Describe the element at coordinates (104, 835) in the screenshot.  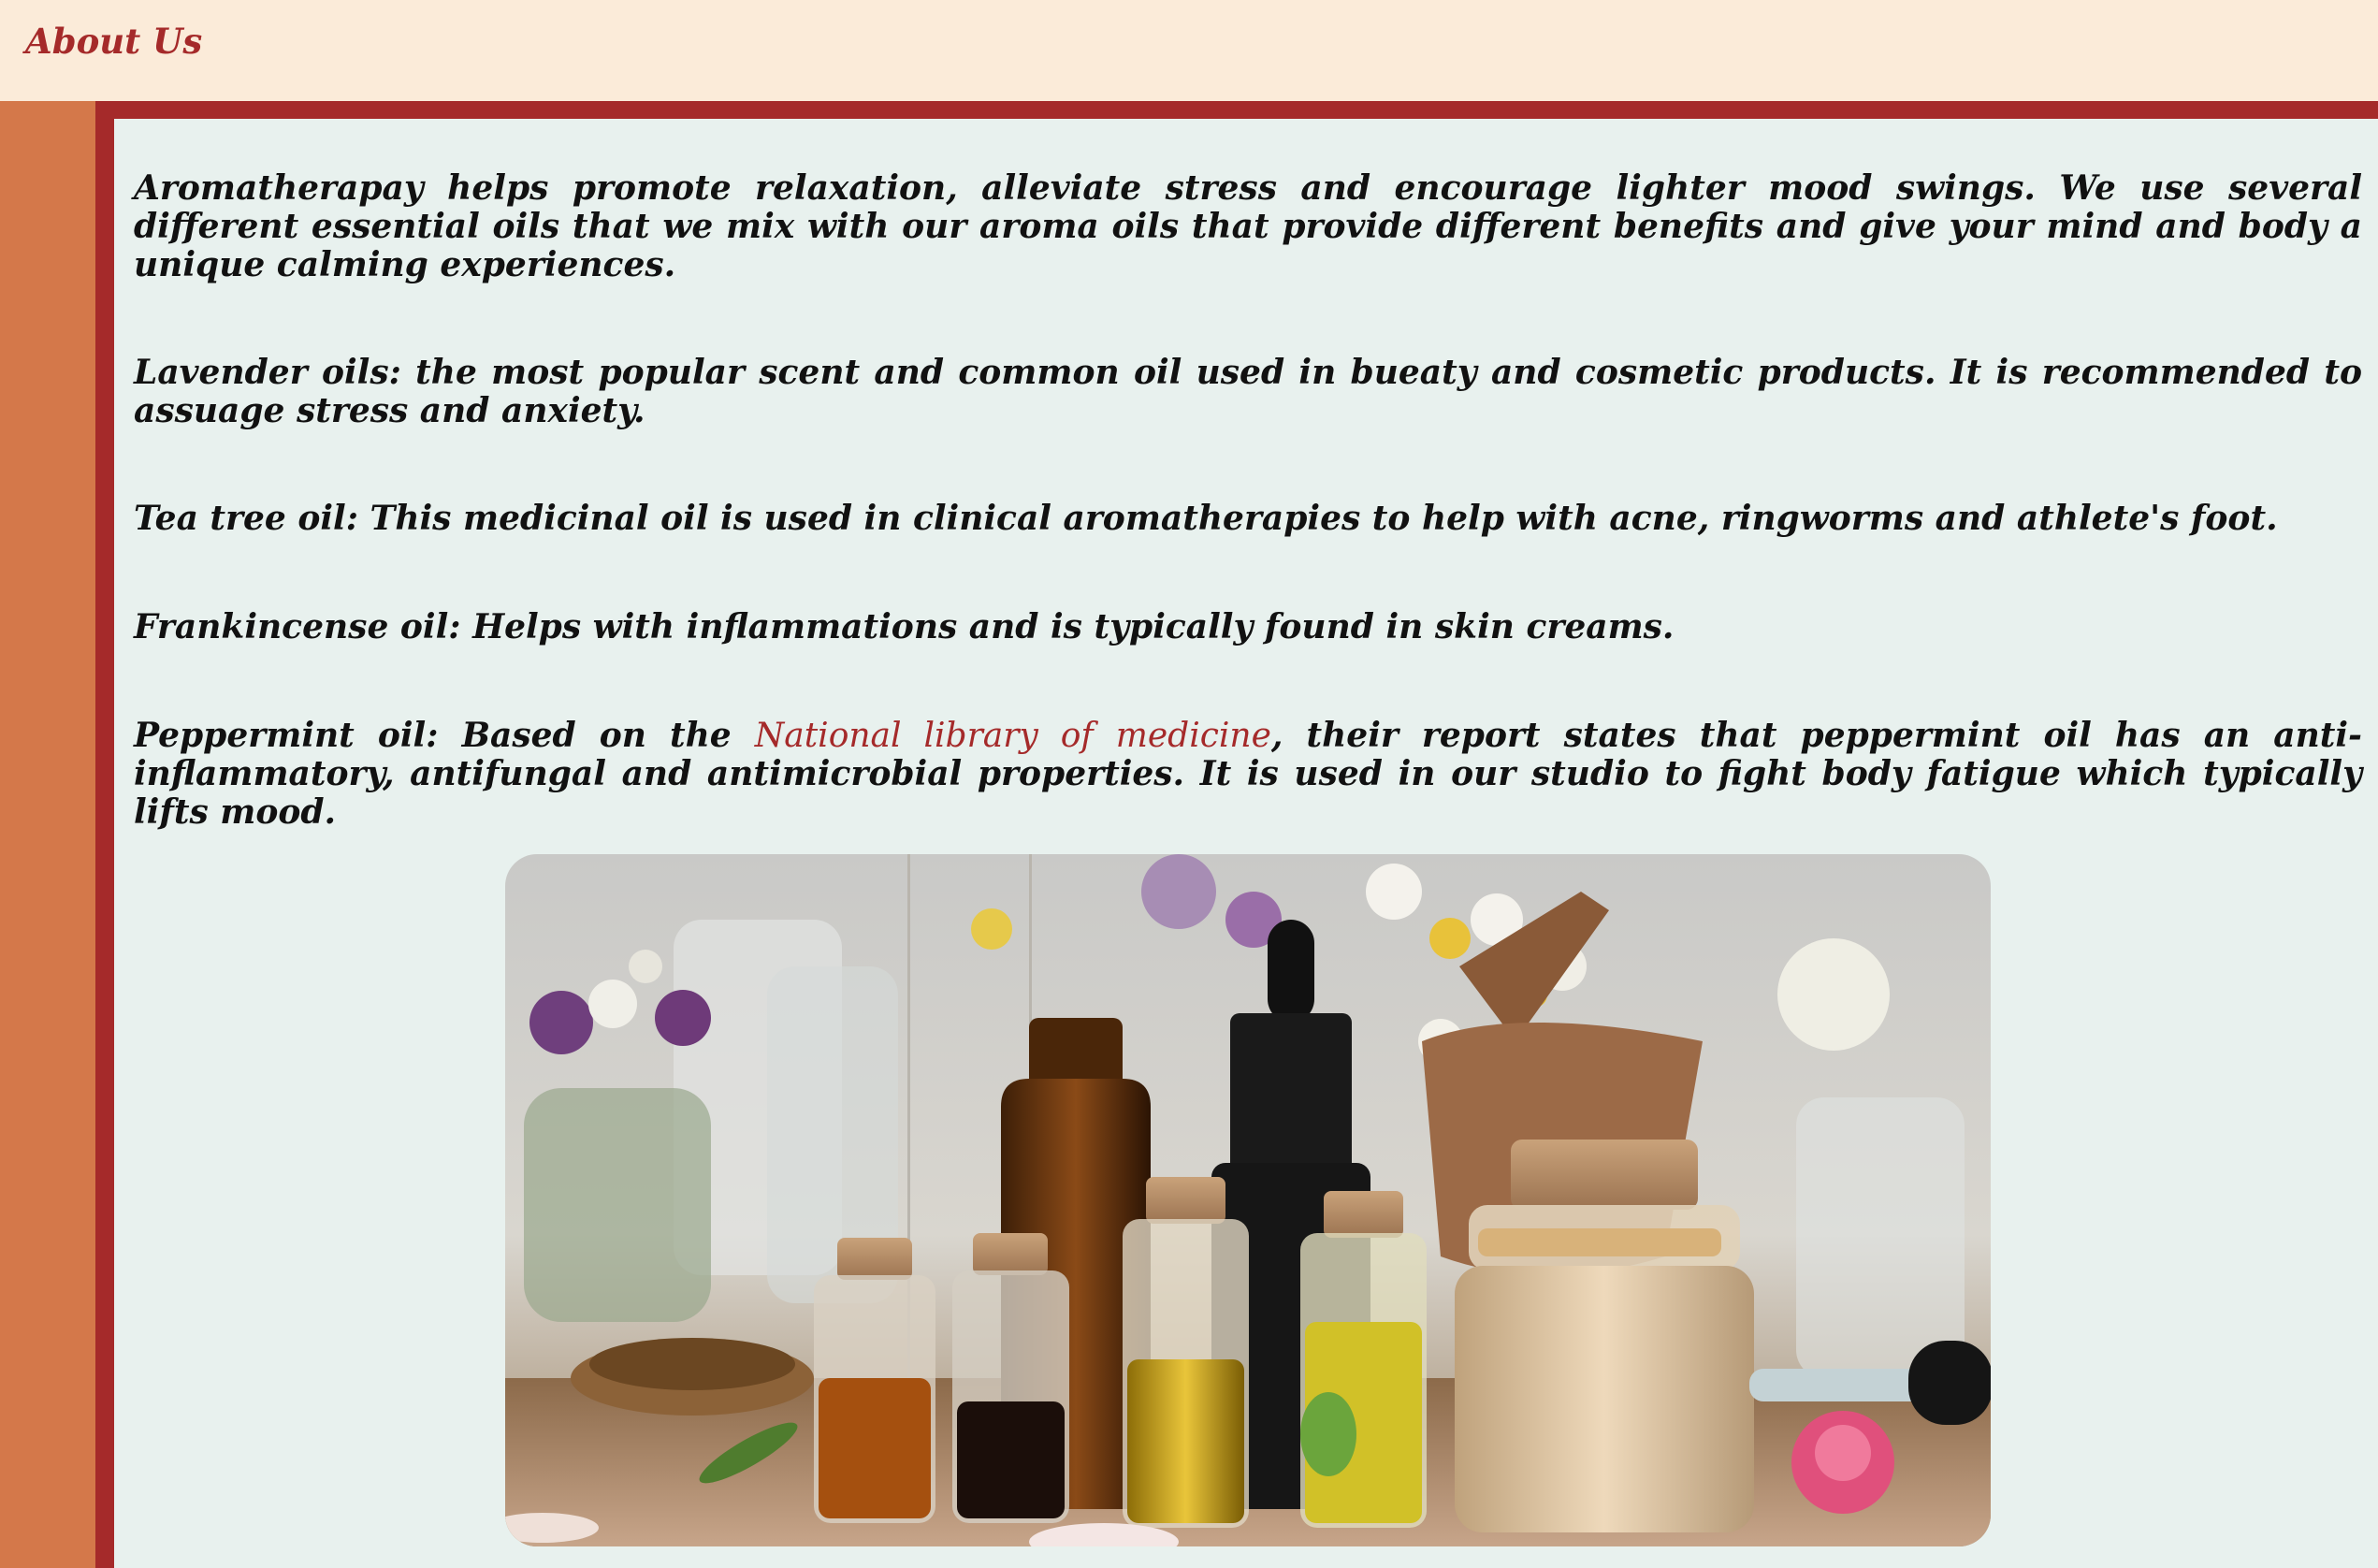
I see `border-vertical` at that location.